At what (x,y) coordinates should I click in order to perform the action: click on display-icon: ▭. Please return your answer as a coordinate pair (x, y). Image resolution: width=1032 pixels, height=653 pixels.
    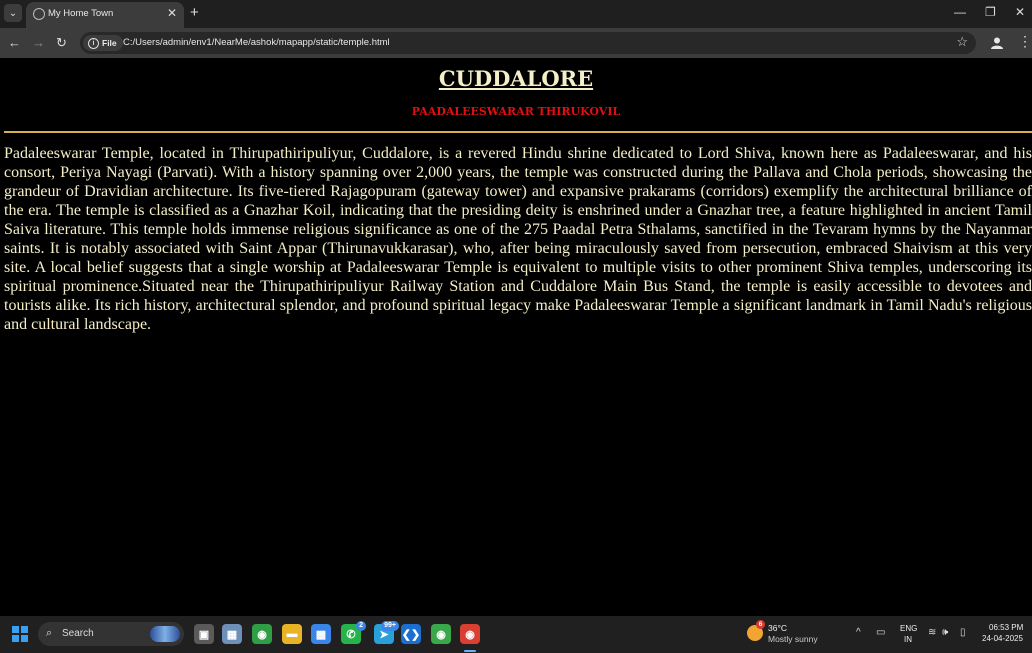
    Looking at the image, I should click on (880, 633).